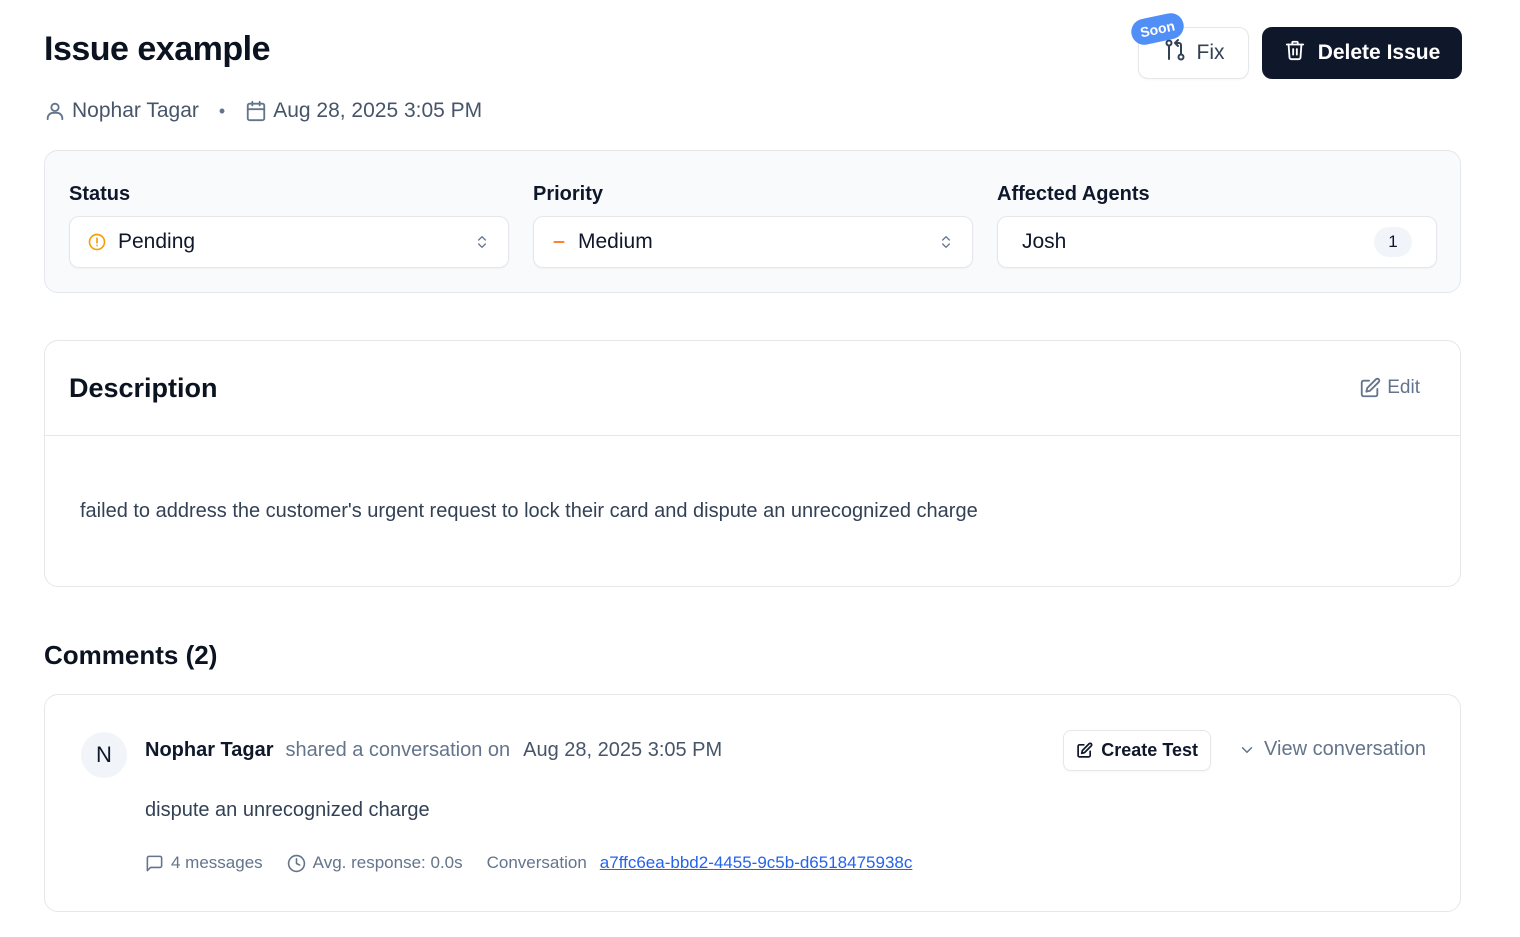 This screenshot has width=1520, height=937. What do you see at coordinates (536, 862) in the screenshot?
I see `conversation-label: Conversation` at bounding box center [536, 862].